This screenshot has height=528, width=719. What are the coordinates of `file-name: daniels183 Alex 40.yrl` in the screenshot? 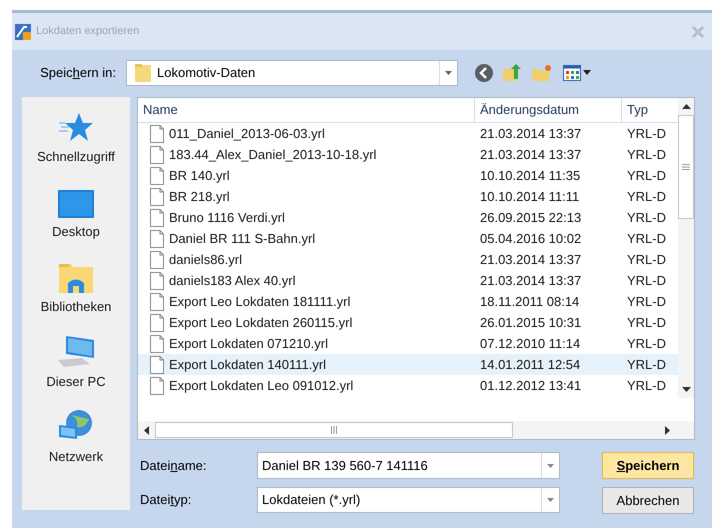 It's located at (232, 281).